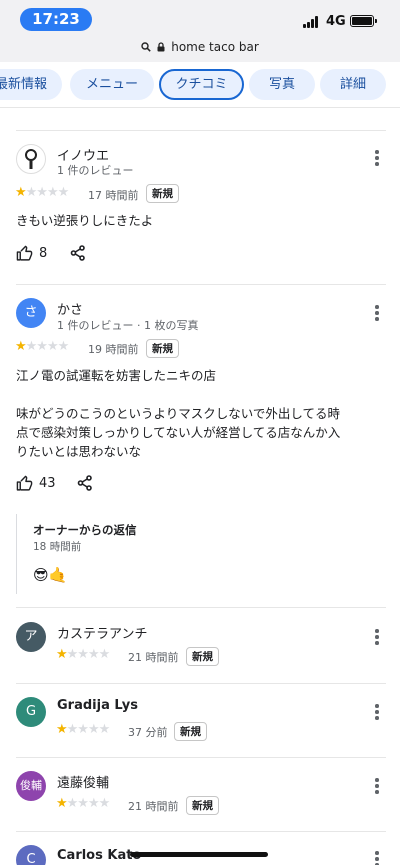 Image resolution: width=400 pixels, height=865 pixels. What do you see at coordinates (312, 22) in the screenshot?
I see `signal-strength-icon` at bounding box center [312, 22].